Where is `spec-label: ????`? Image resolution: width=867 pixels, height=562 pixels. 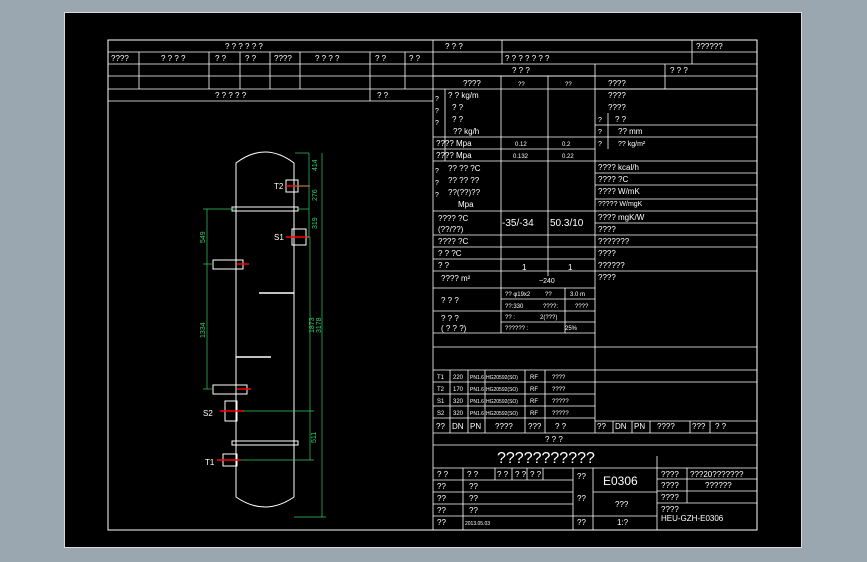
spec-label: ???? is located at coordinates (472, 83).